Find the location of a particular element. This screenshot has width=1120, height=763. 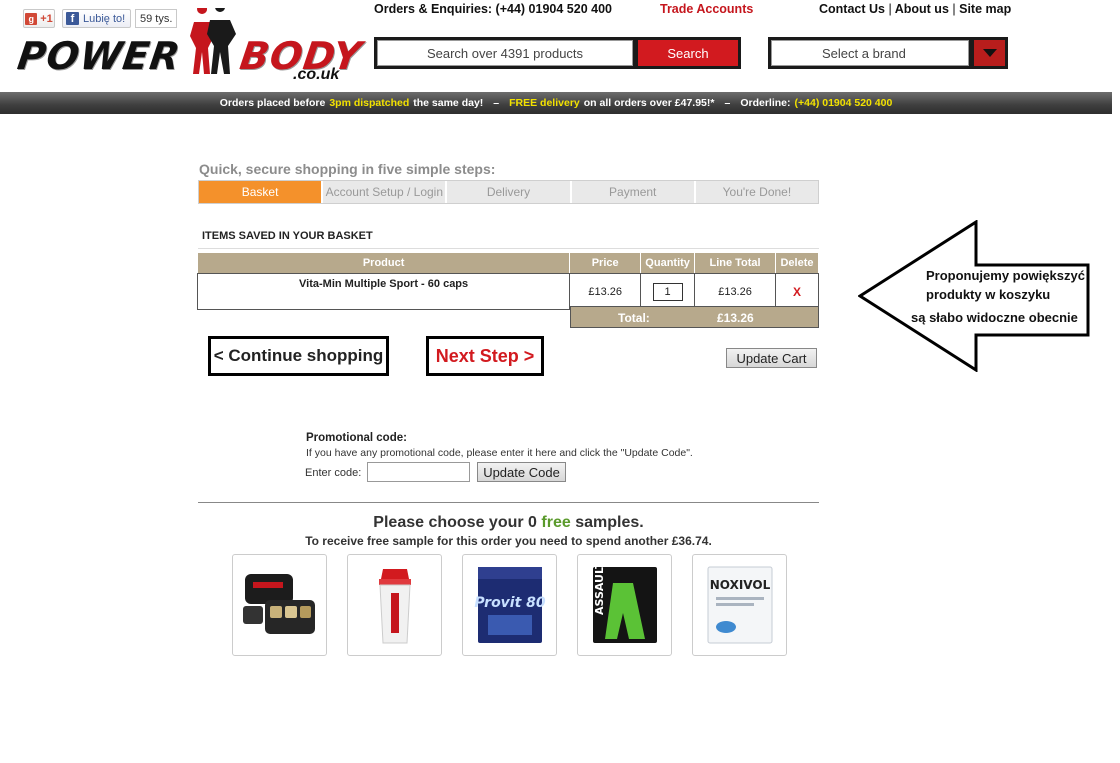

column-header-delete: Delete is located at coordinates (797, 263).